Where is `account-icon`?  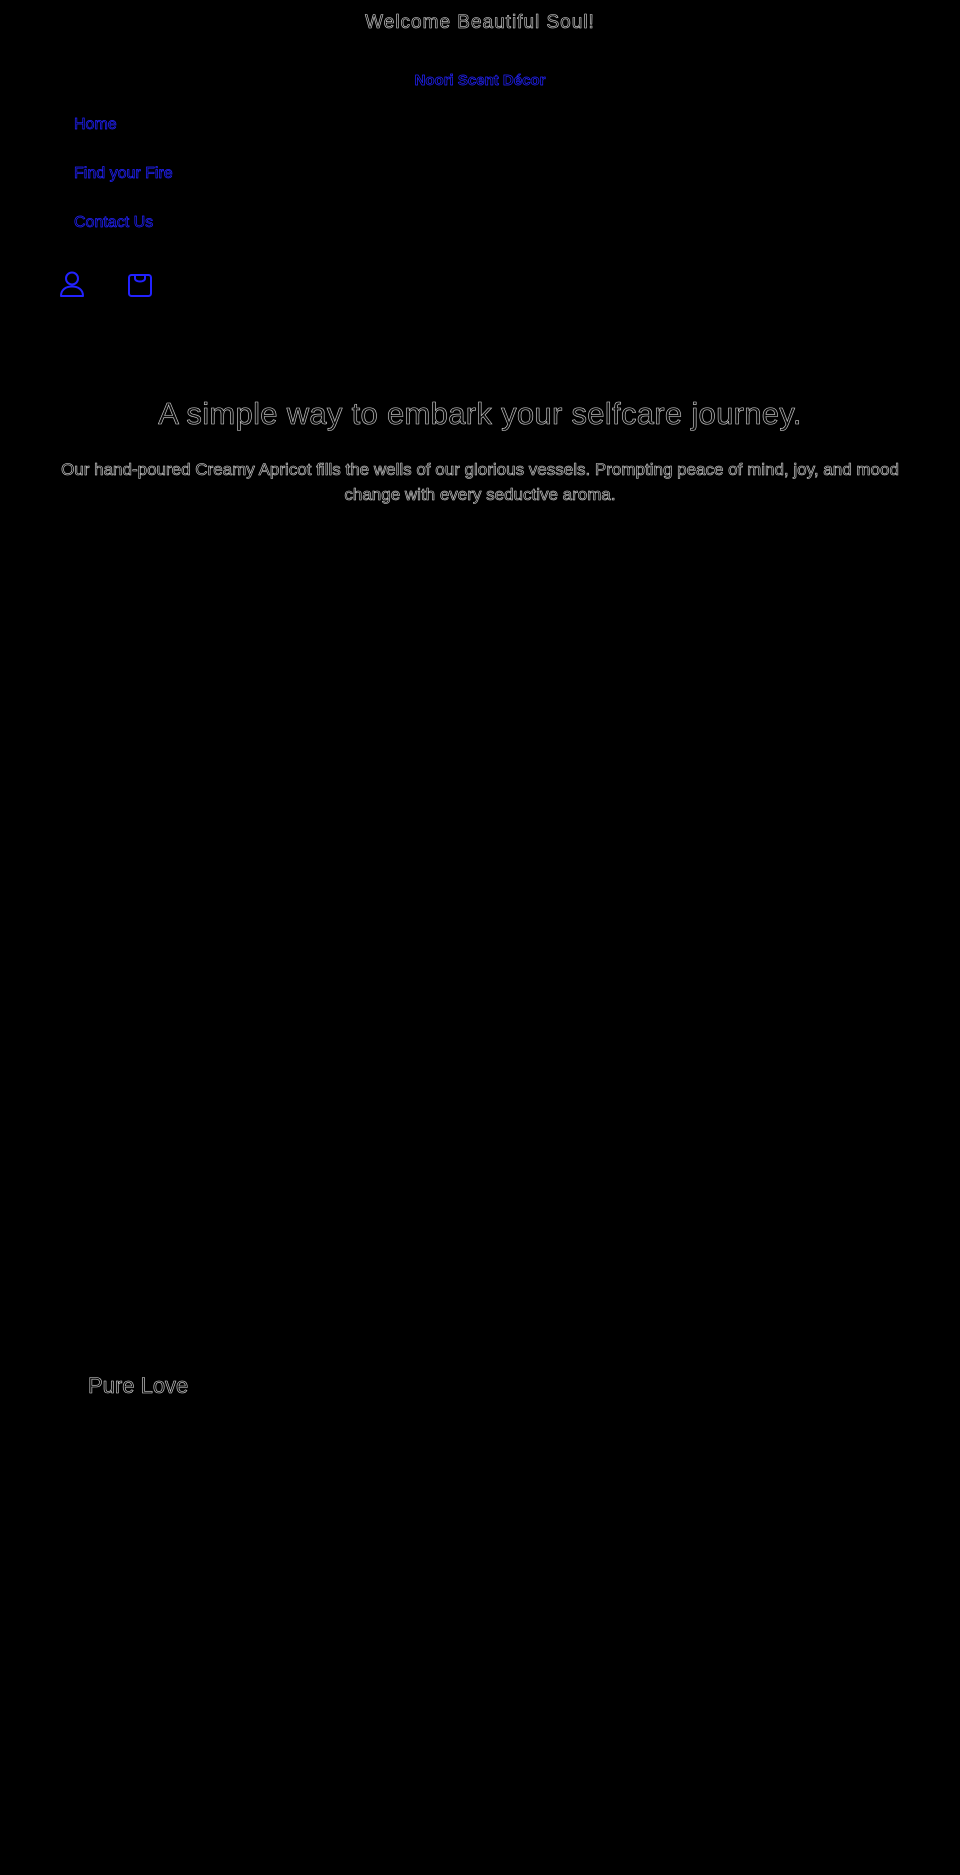
account-icon is located at coordinates (72, 284).